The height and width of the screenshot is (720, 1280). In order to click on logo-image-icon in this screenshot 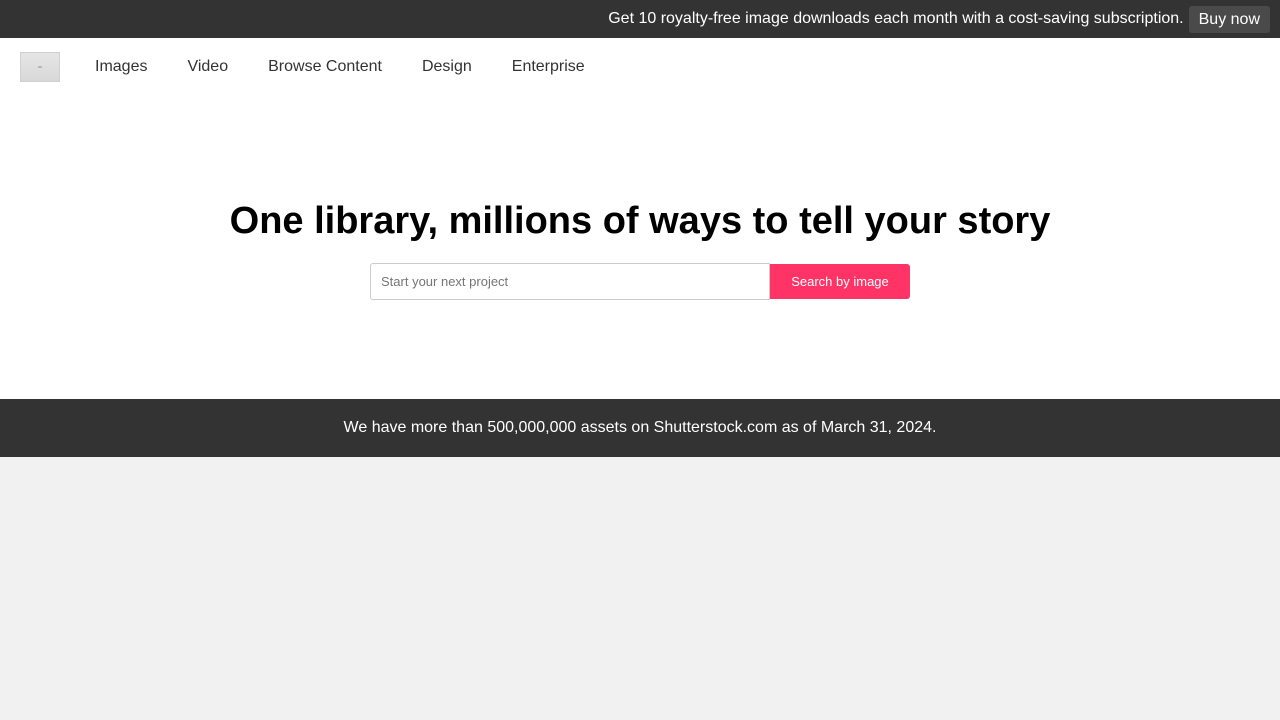, I will do `click(40, 67)`.